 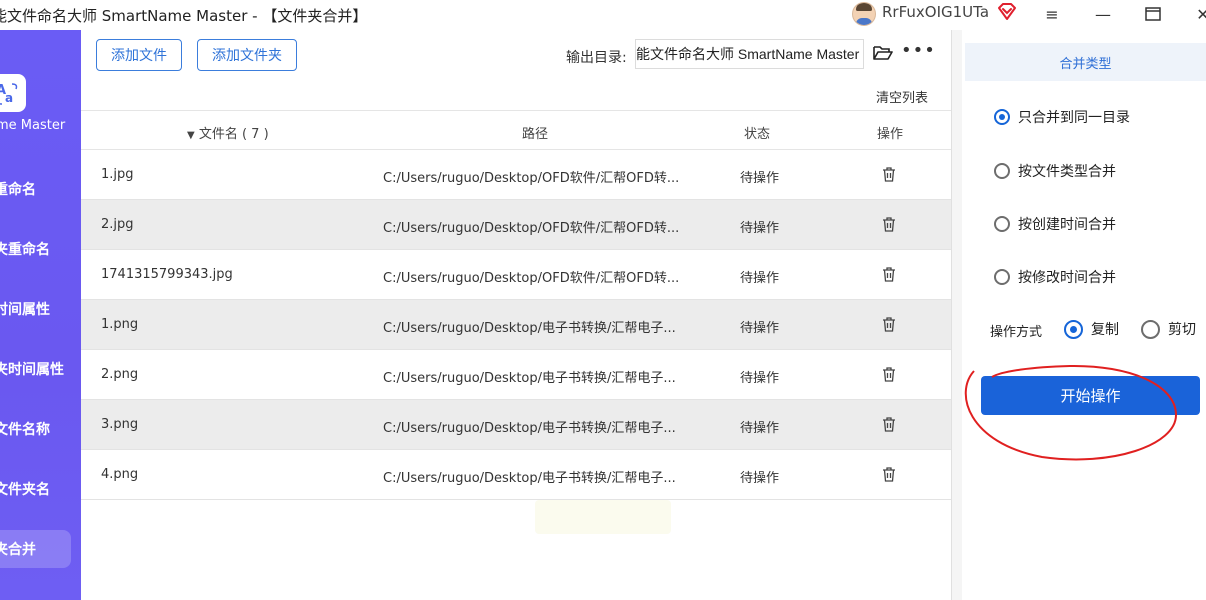 I want to click on merge-option-same-directory: 只合并到同一目录, so click(x=1062, y=117).